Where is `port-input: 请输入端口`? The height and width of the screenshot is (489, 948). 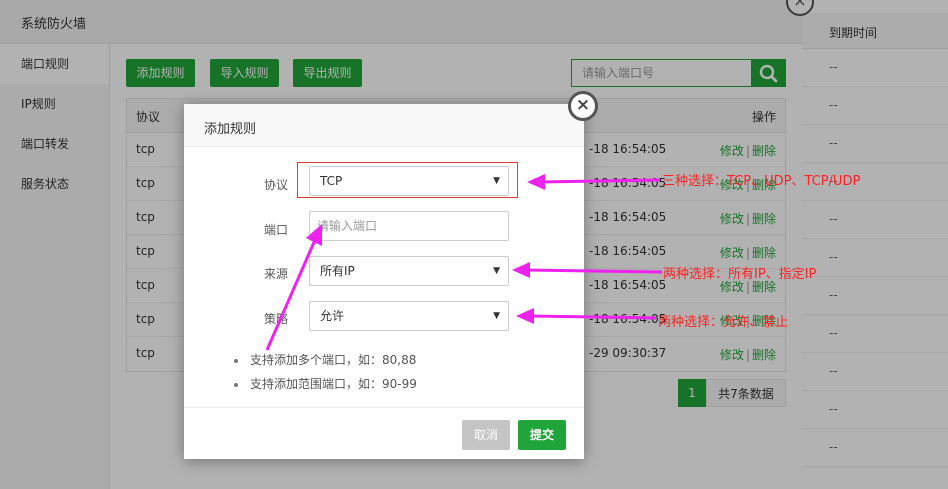 port-input: 请输入端口 is located at coordinates (409, 226).